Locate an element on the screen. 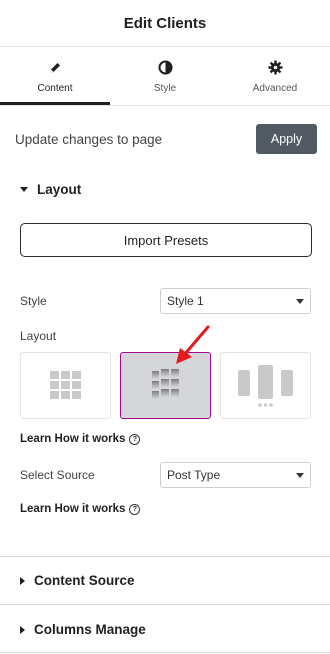  panel-header: Edit Clients is located at coordinates (165, 23).